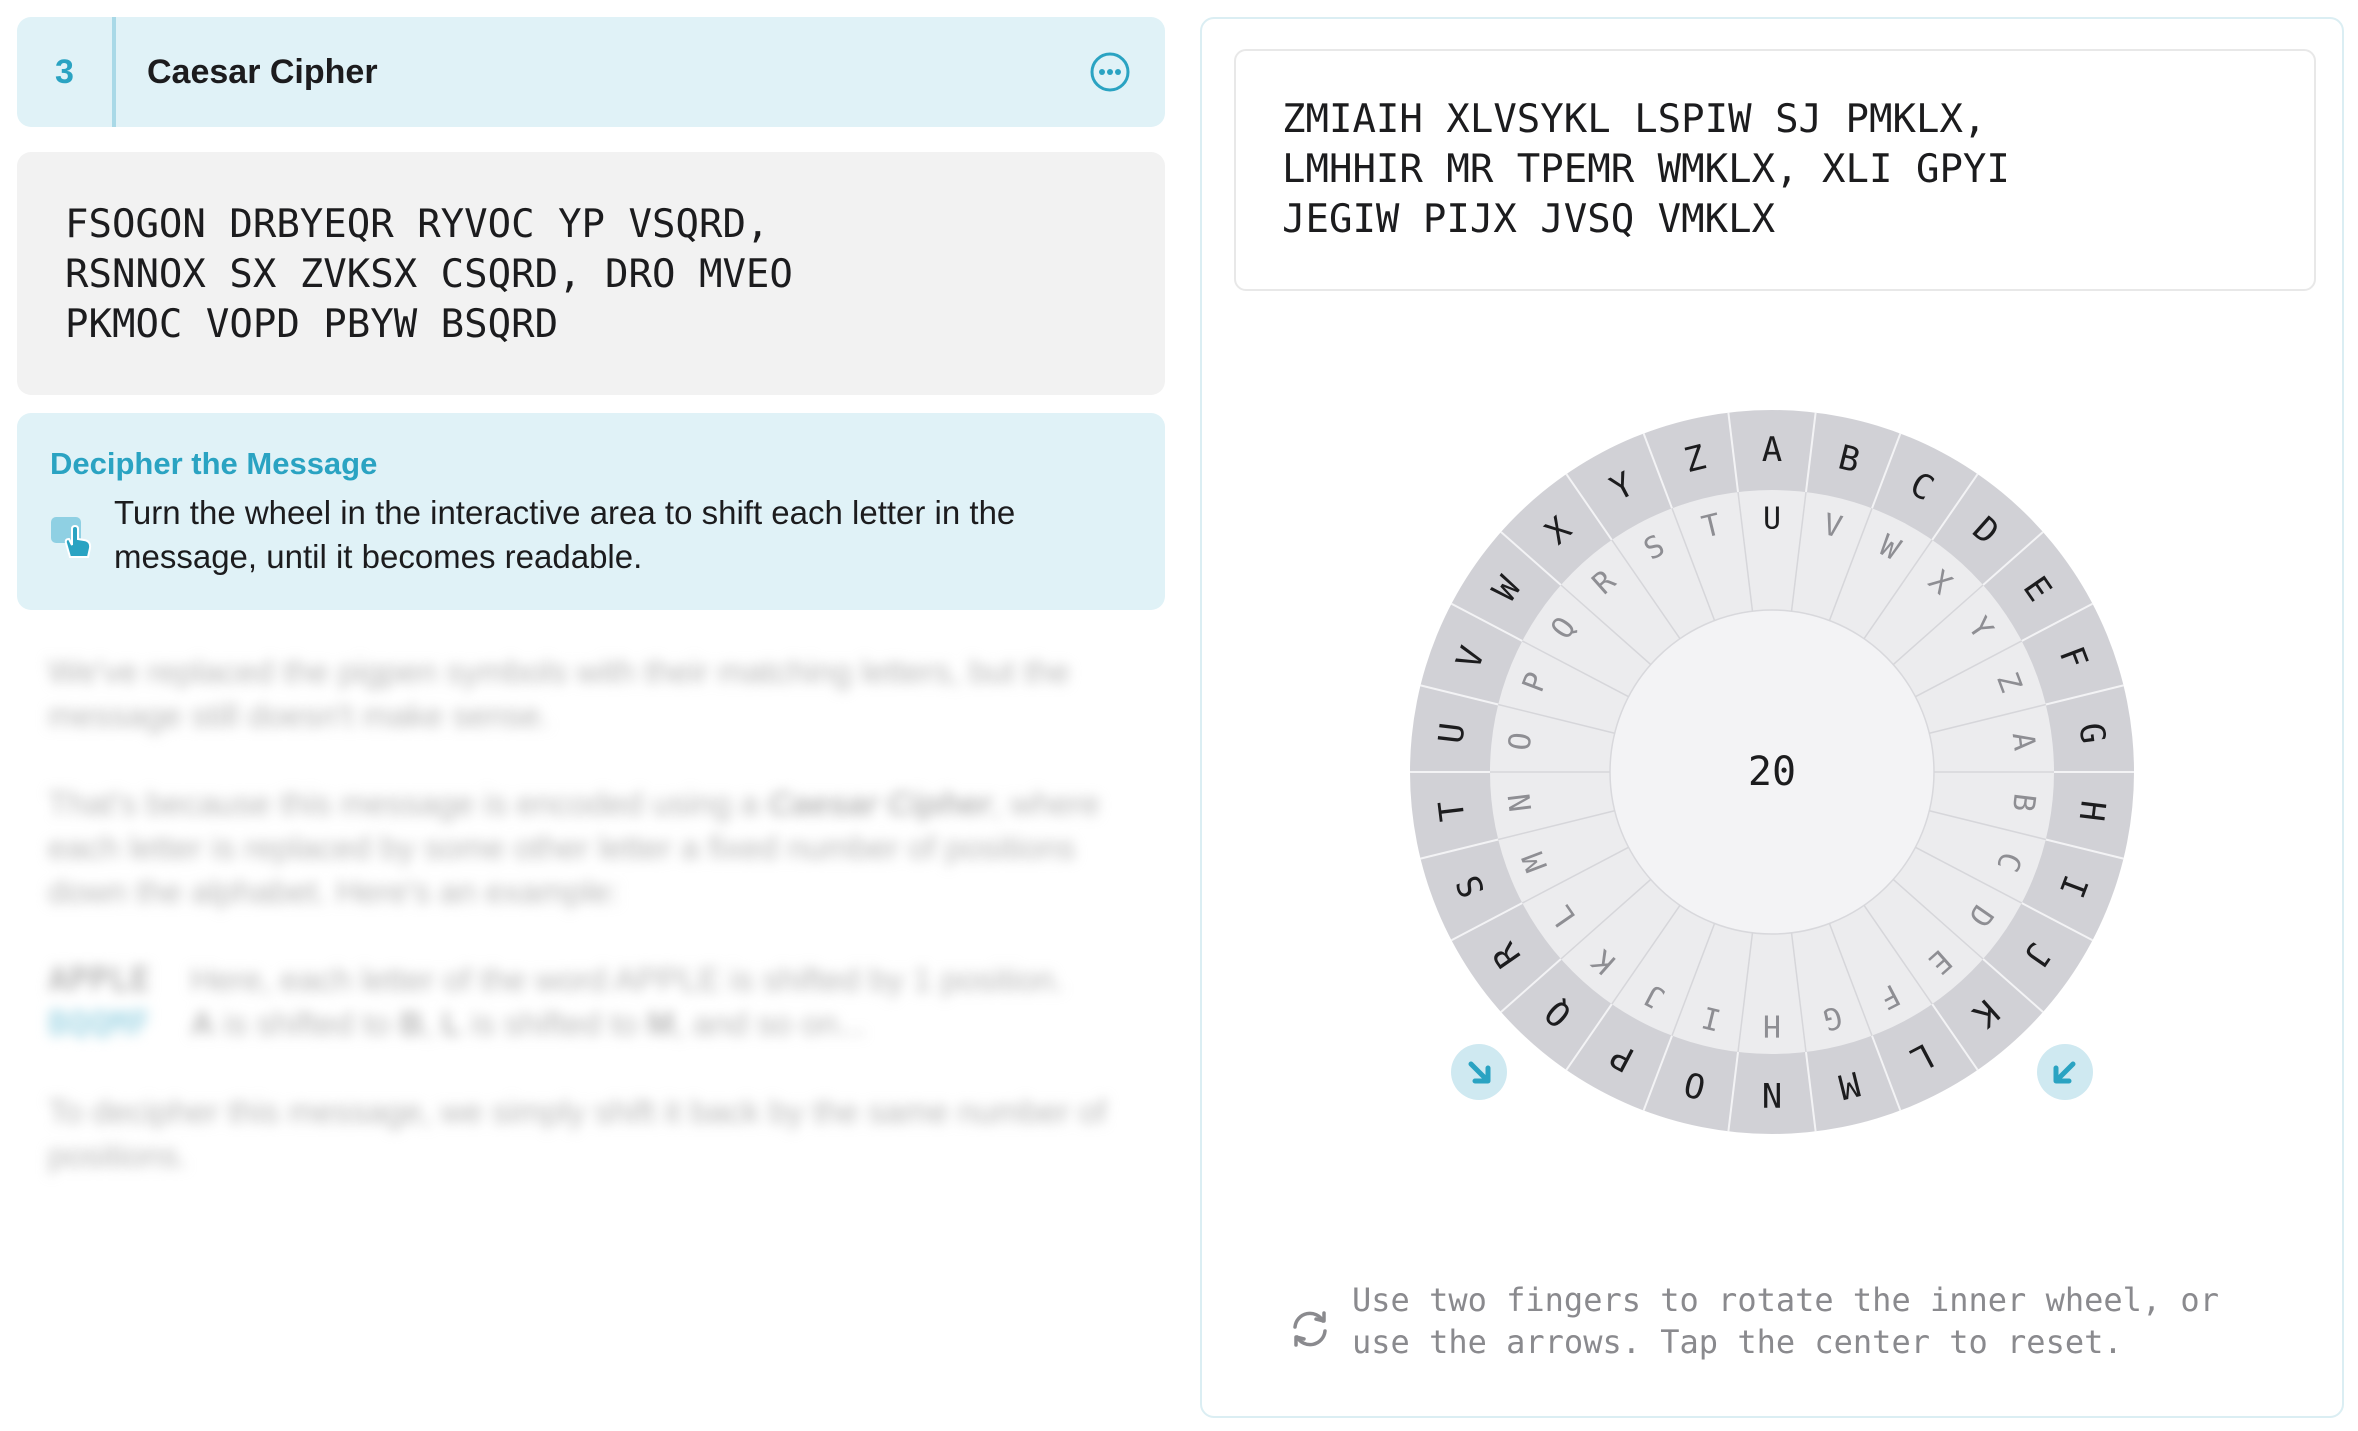  I want to click on example-words: APPLE BQQMF, so click(99, 1002).